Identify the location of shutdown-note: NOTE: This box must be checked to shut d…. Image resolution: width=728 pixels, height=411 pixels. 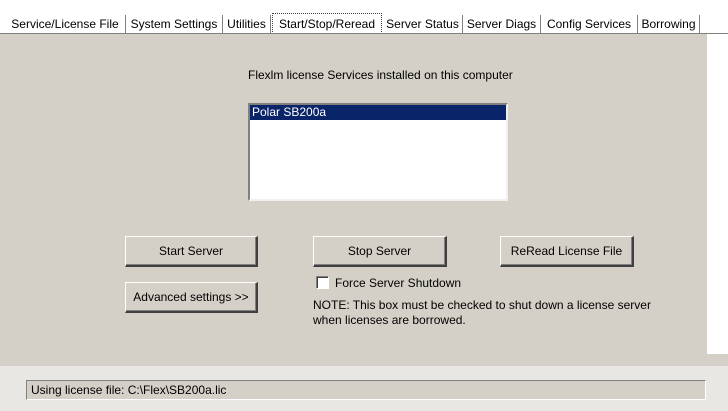
(482, 312).